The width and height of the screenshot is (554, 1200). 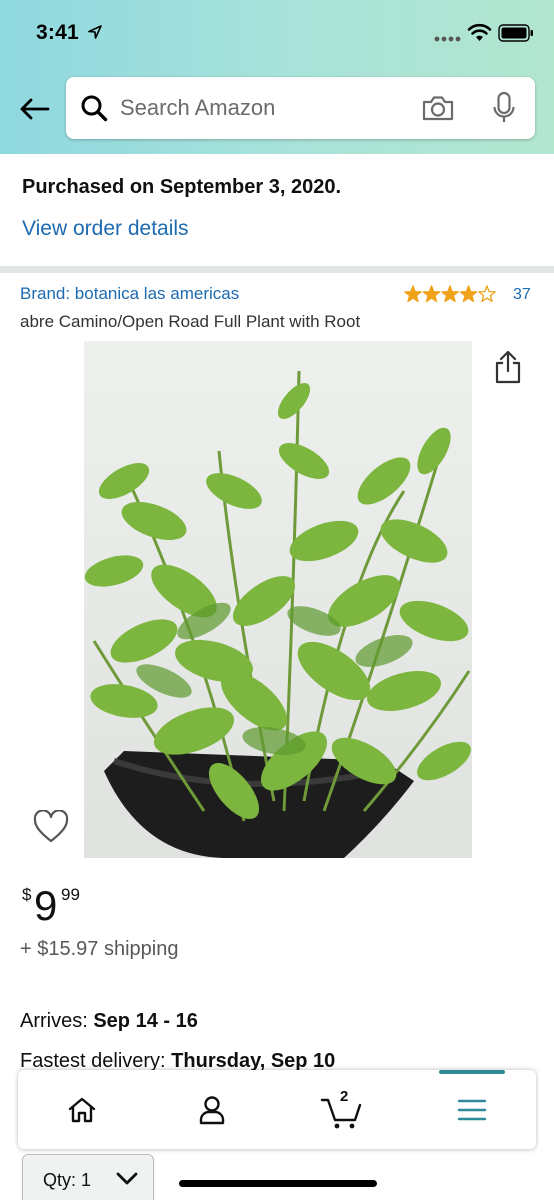 What do you see at coordinates (508, 367) in the screenshot?
I see `share-icon` at bounding box center [508, 367].